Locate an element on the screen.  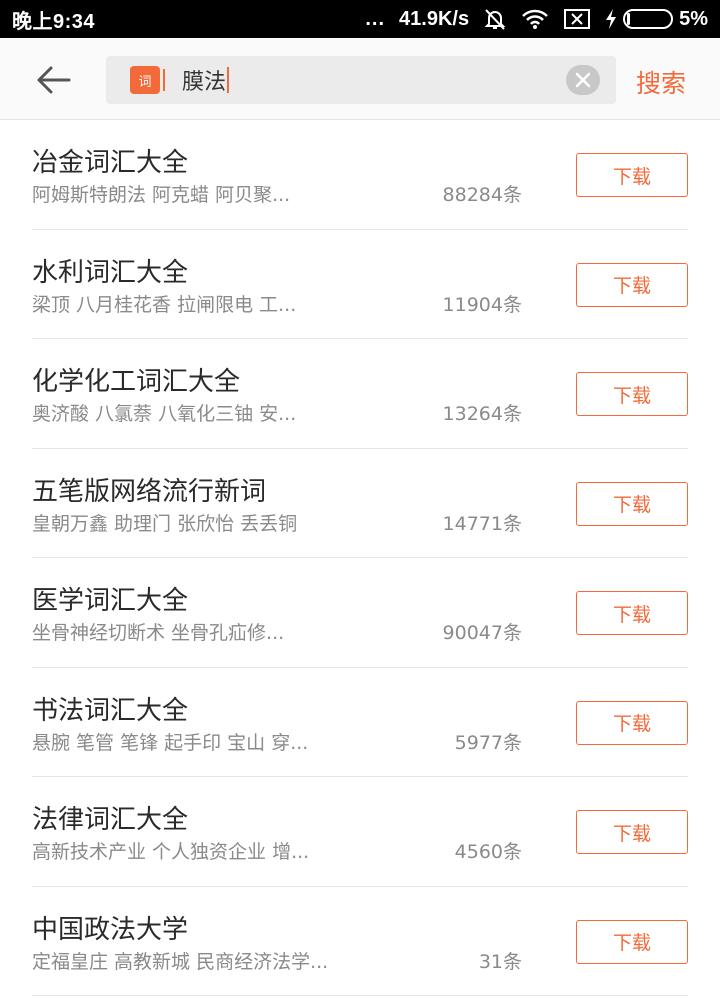
battery-level: 5% is located at coordinates (693, 18).